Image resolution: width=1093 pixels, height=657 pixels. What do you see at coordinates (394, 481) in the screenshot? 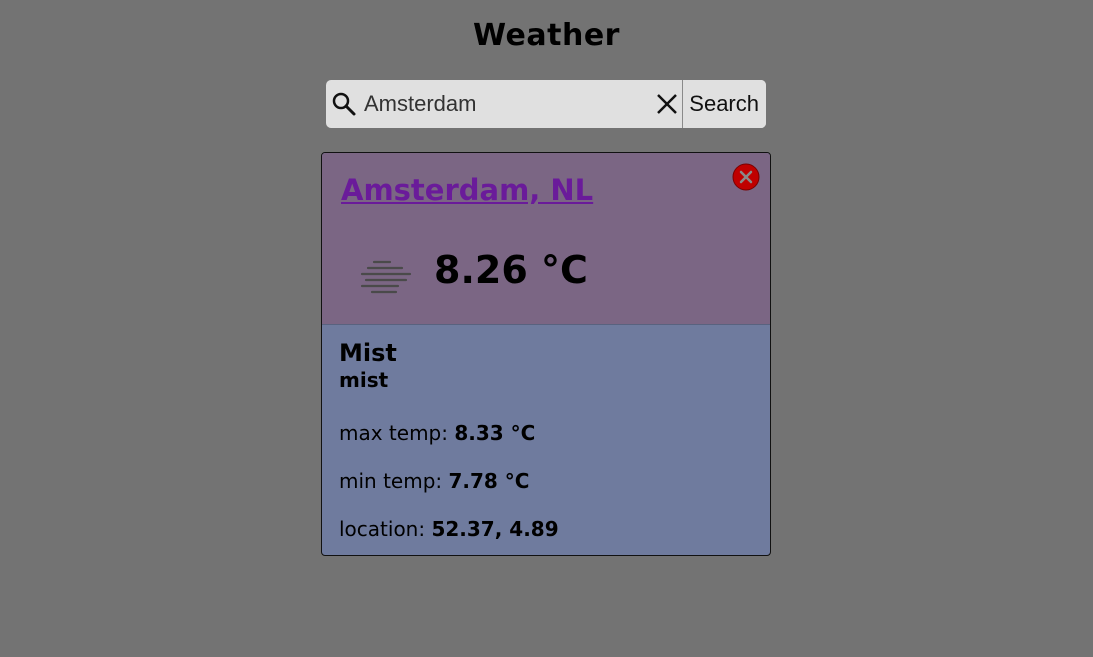
I see `min-temp-label: min temp:` at bounding box center [394, 481].